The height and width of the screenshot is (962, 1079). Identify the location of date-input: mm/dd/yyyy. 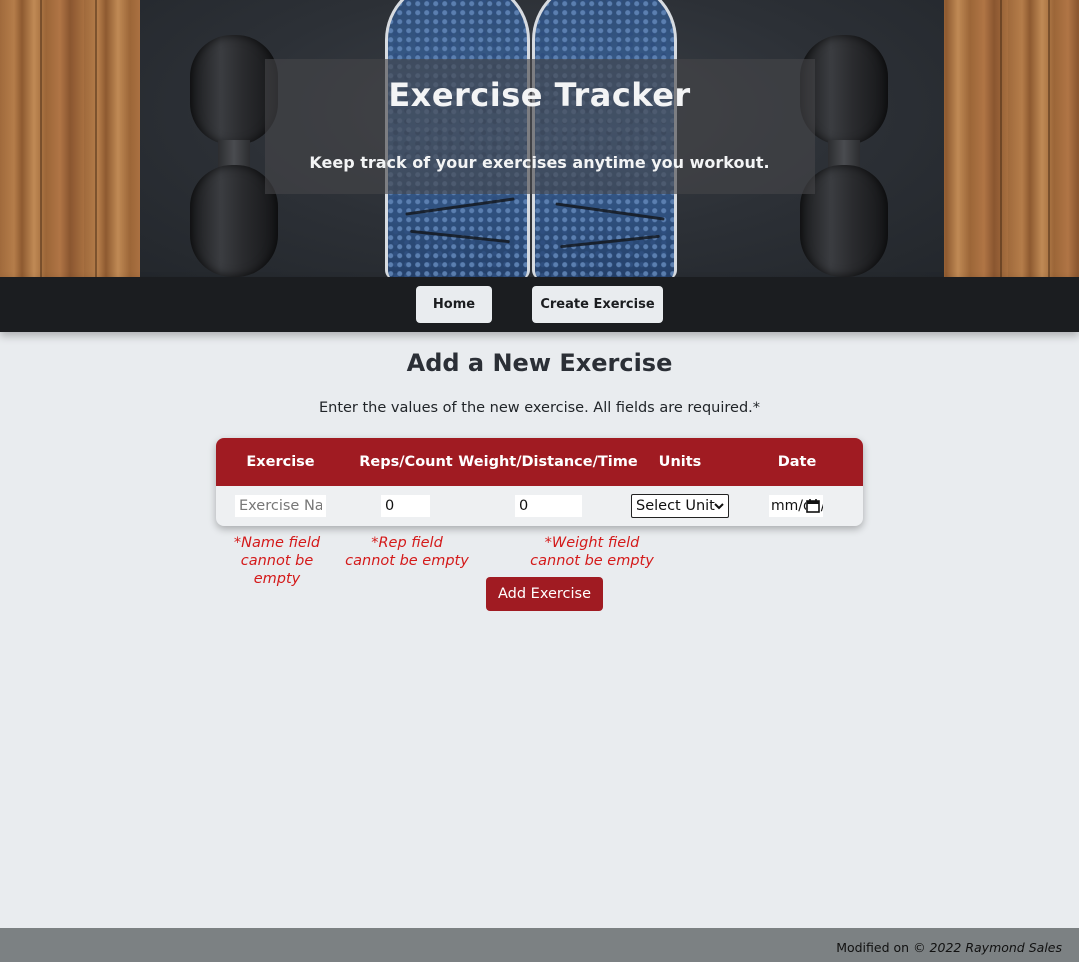
(796, 506).